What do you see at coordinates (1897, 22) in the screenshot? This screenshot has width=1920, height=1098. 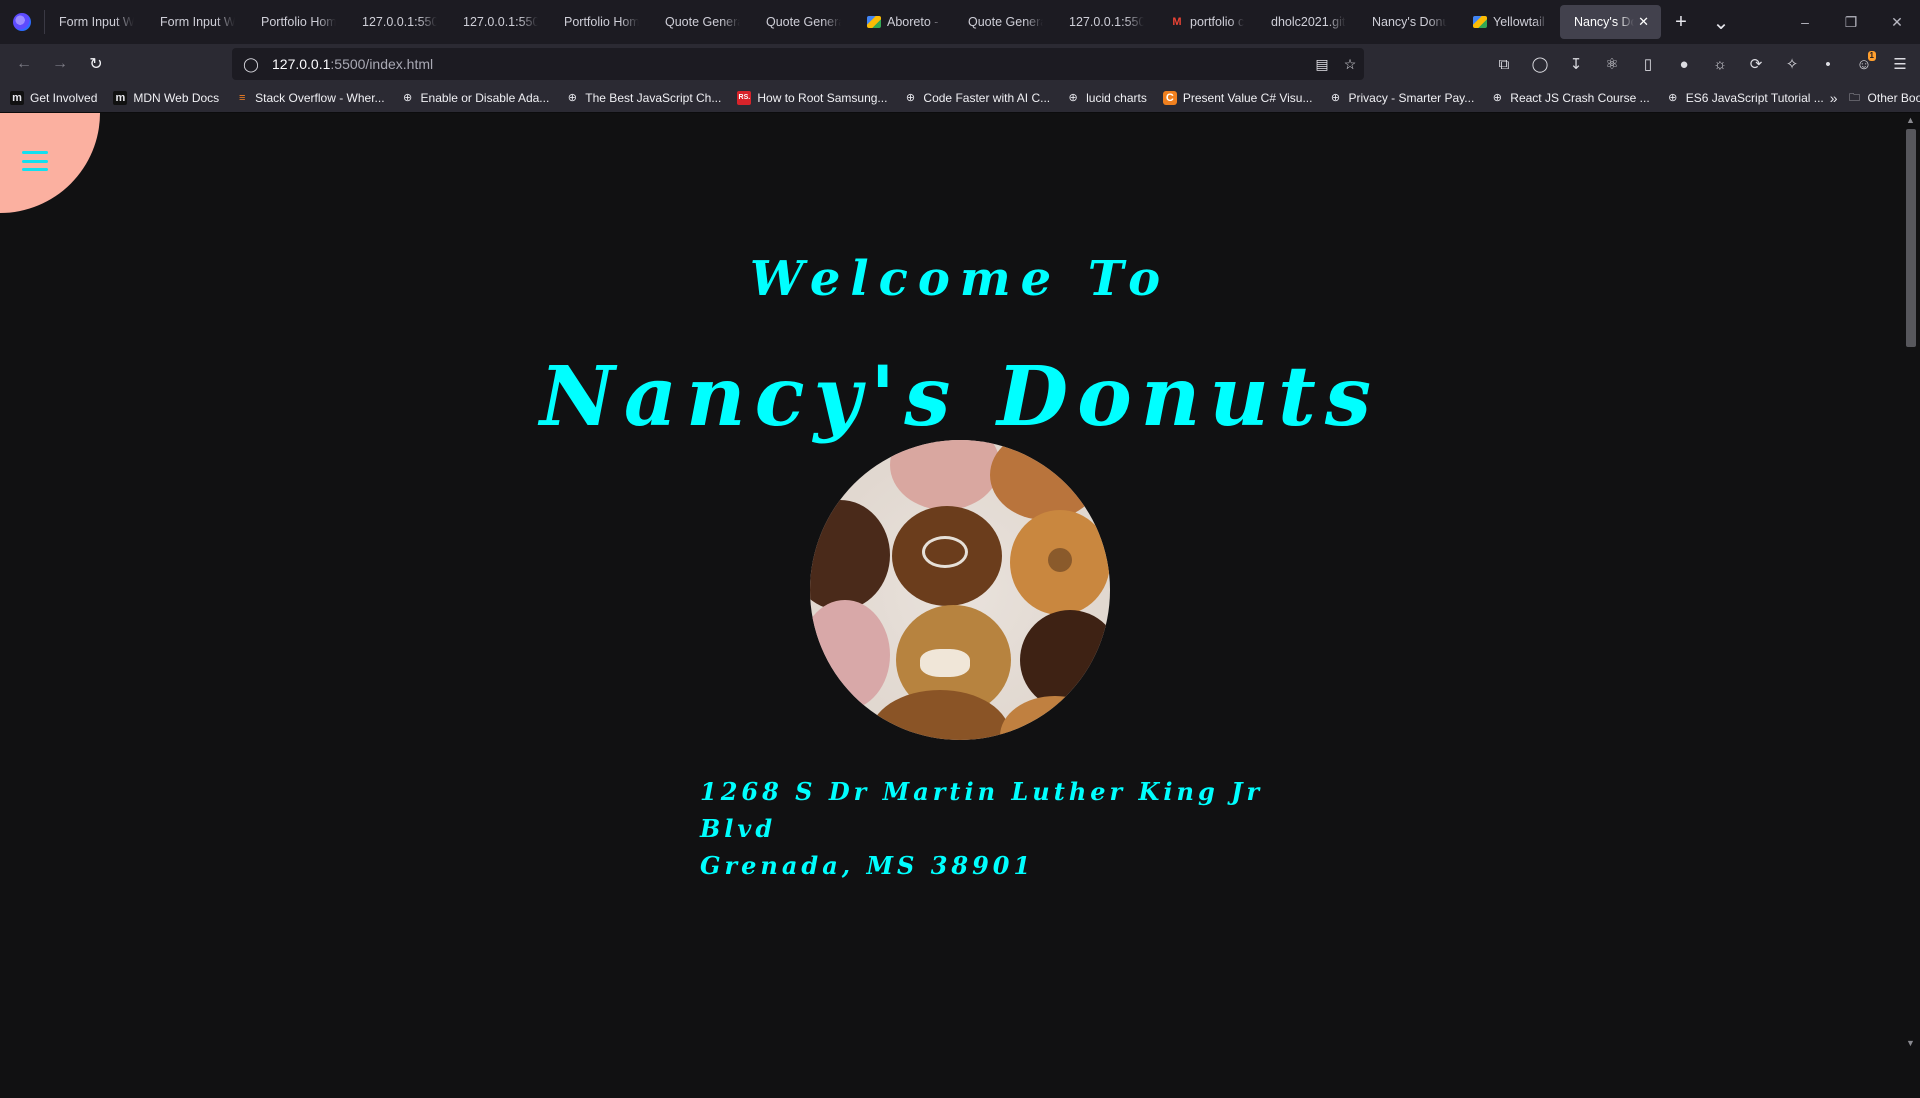 I see `close-window-icon: ✕` at bounding box center [1897, 22].